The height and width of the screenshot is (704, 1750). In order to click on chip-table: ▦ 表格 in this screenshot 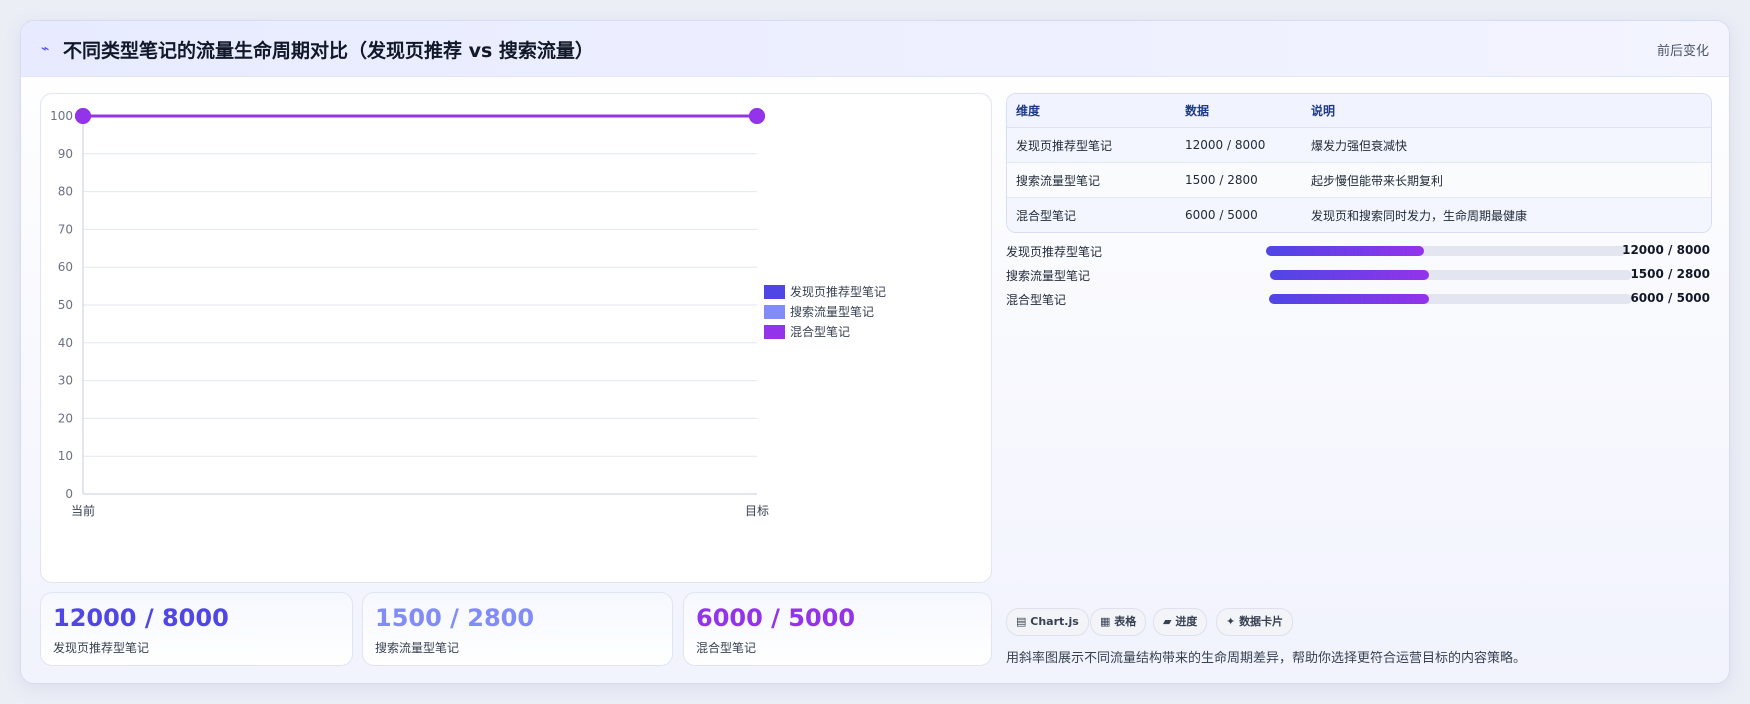, I will do `click(1118, 622)`.